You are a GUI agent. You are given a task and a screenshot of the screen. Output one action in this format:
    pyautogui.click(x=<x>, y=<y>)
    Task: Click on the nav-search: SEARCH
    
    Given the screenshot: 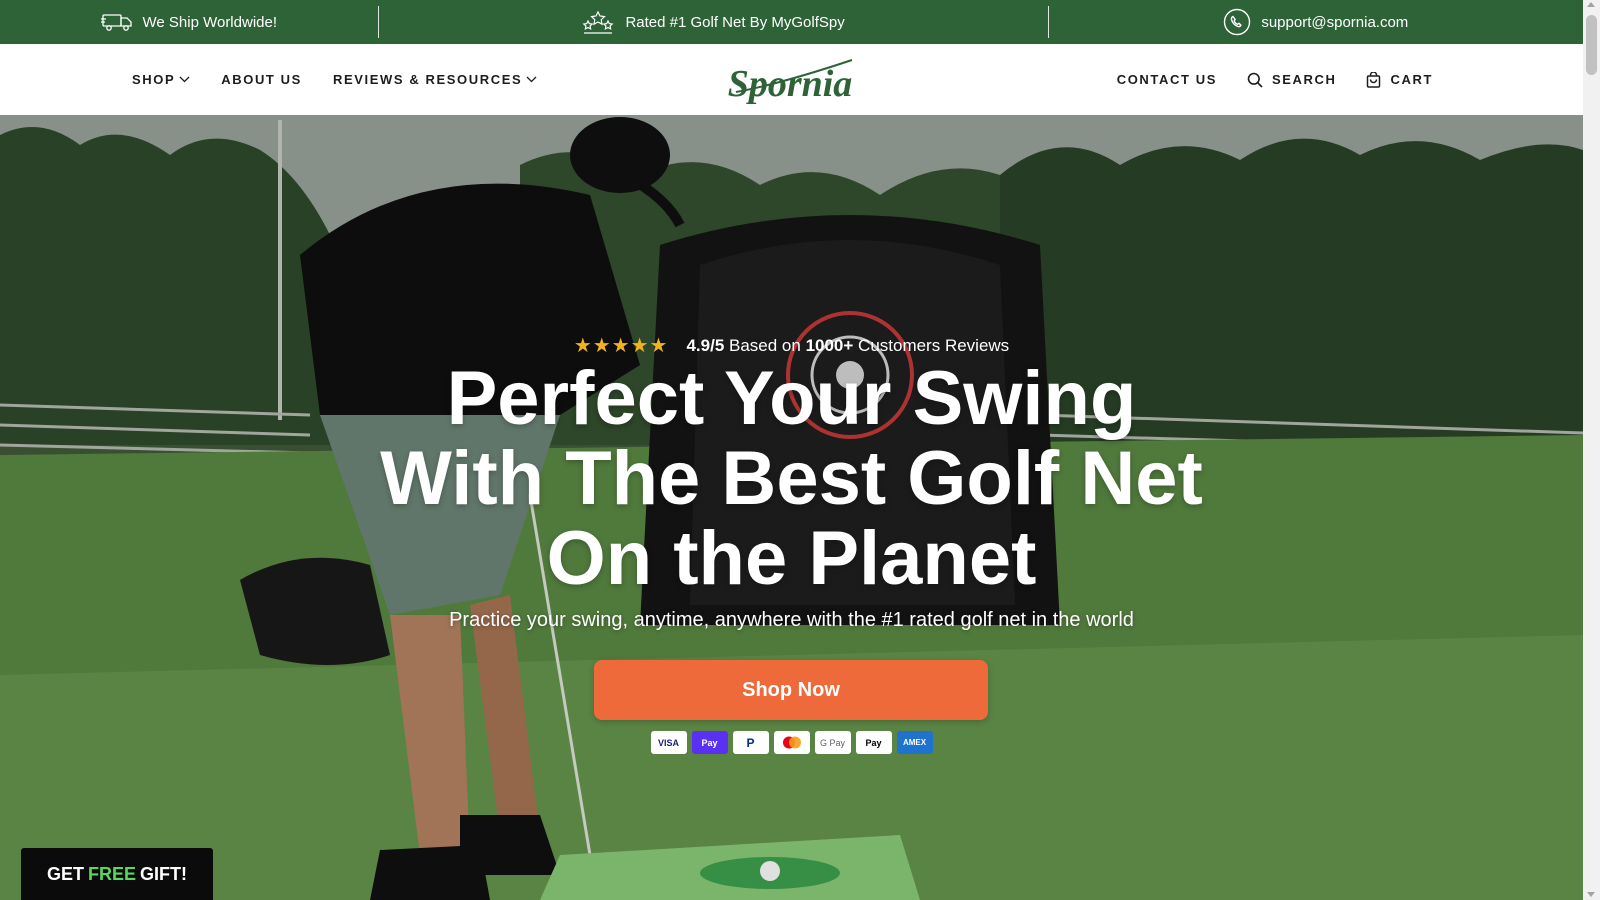 What is the action you would take?
    pyautogui.click(x=1292, y=80)
    